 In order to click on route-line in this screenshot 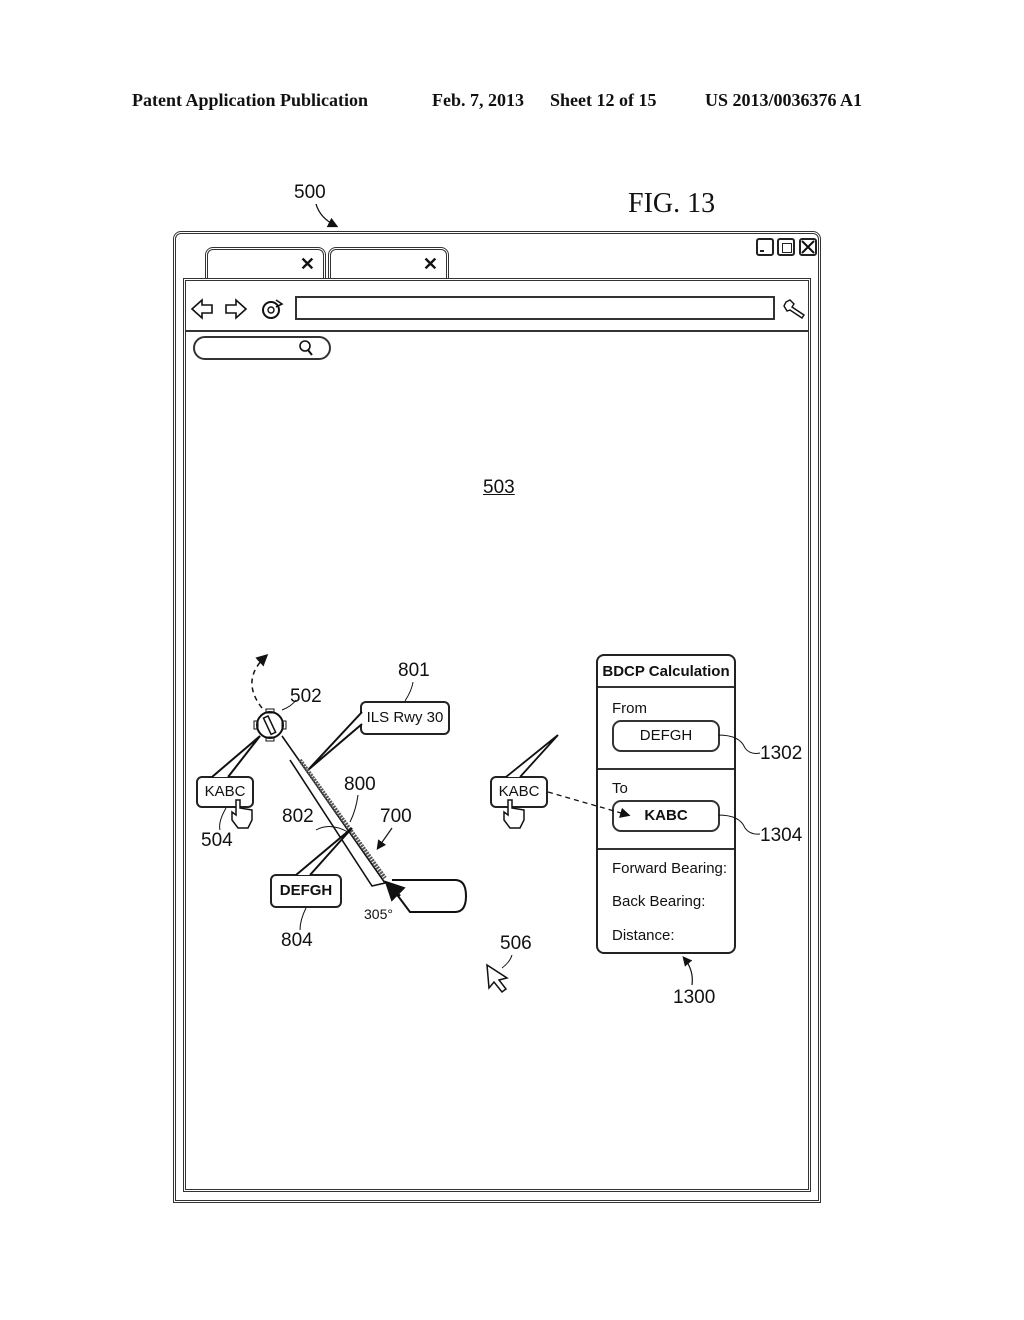, I will do `click(334, 811)`.